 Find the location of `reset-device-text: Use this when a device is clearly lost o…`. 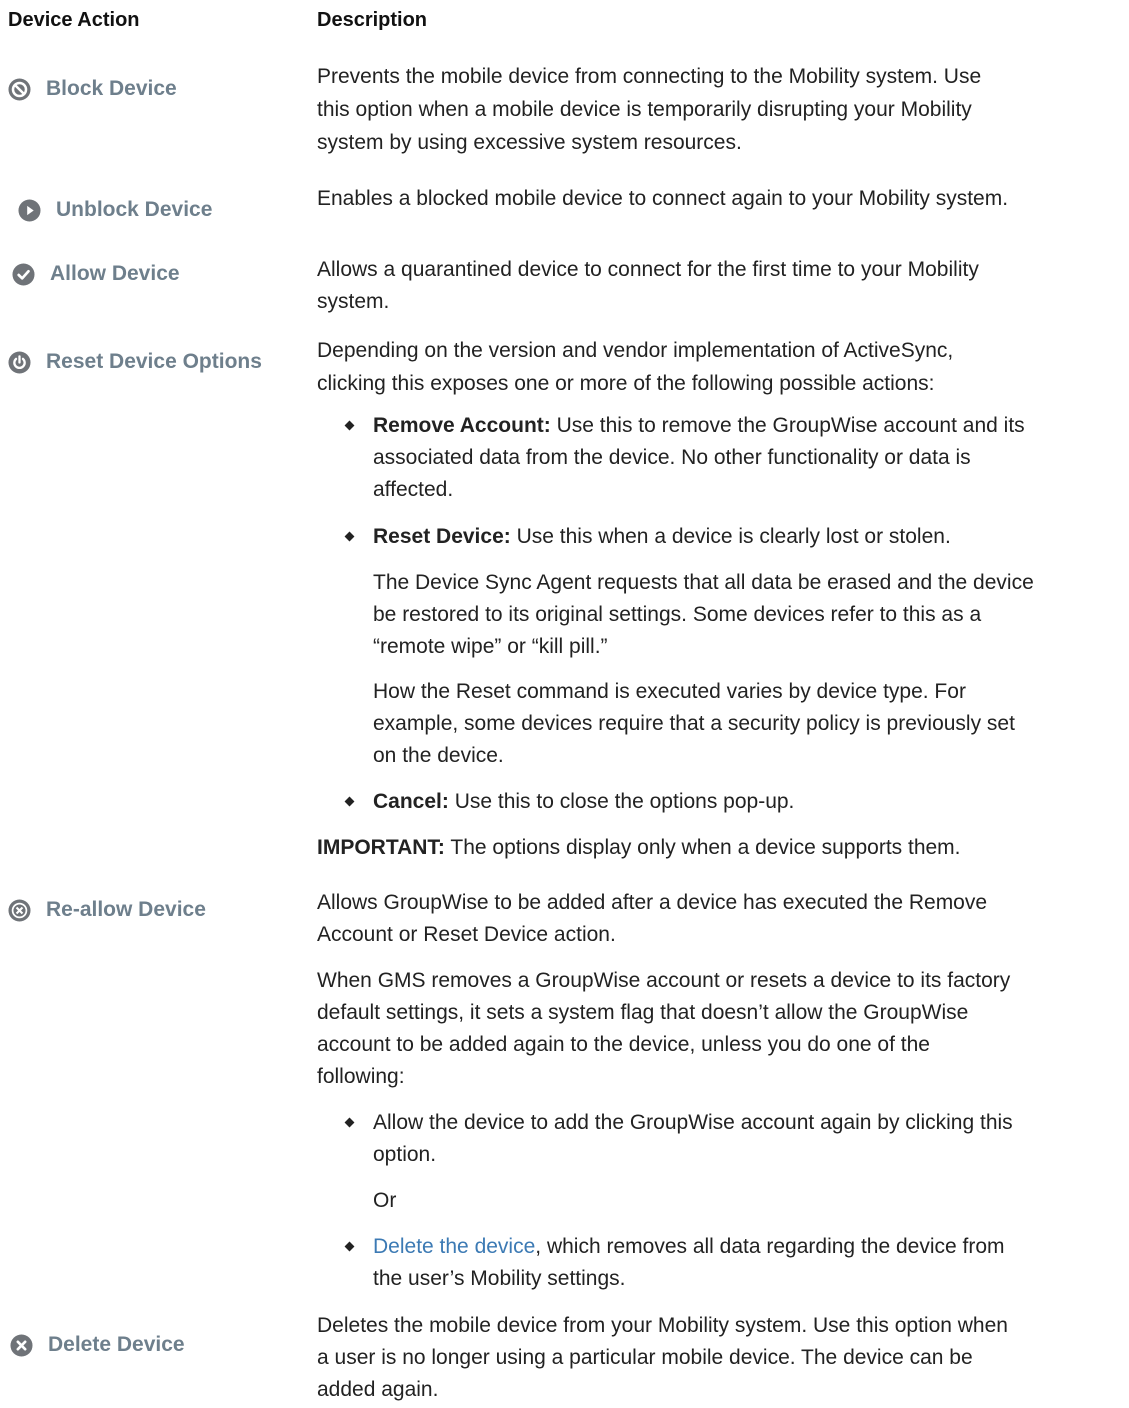

reset-device-text: Use this when a device is clearly lost o… is located at coordinates (730, 536).